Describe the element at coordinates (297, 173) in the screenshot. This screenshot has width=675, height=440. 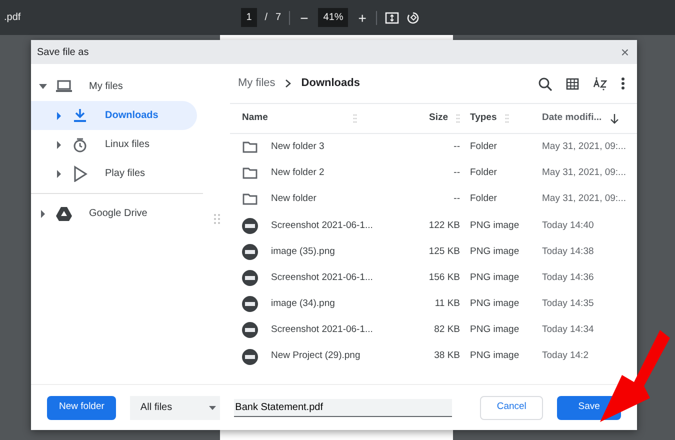
I see `file-name: New folder 2` at that location.